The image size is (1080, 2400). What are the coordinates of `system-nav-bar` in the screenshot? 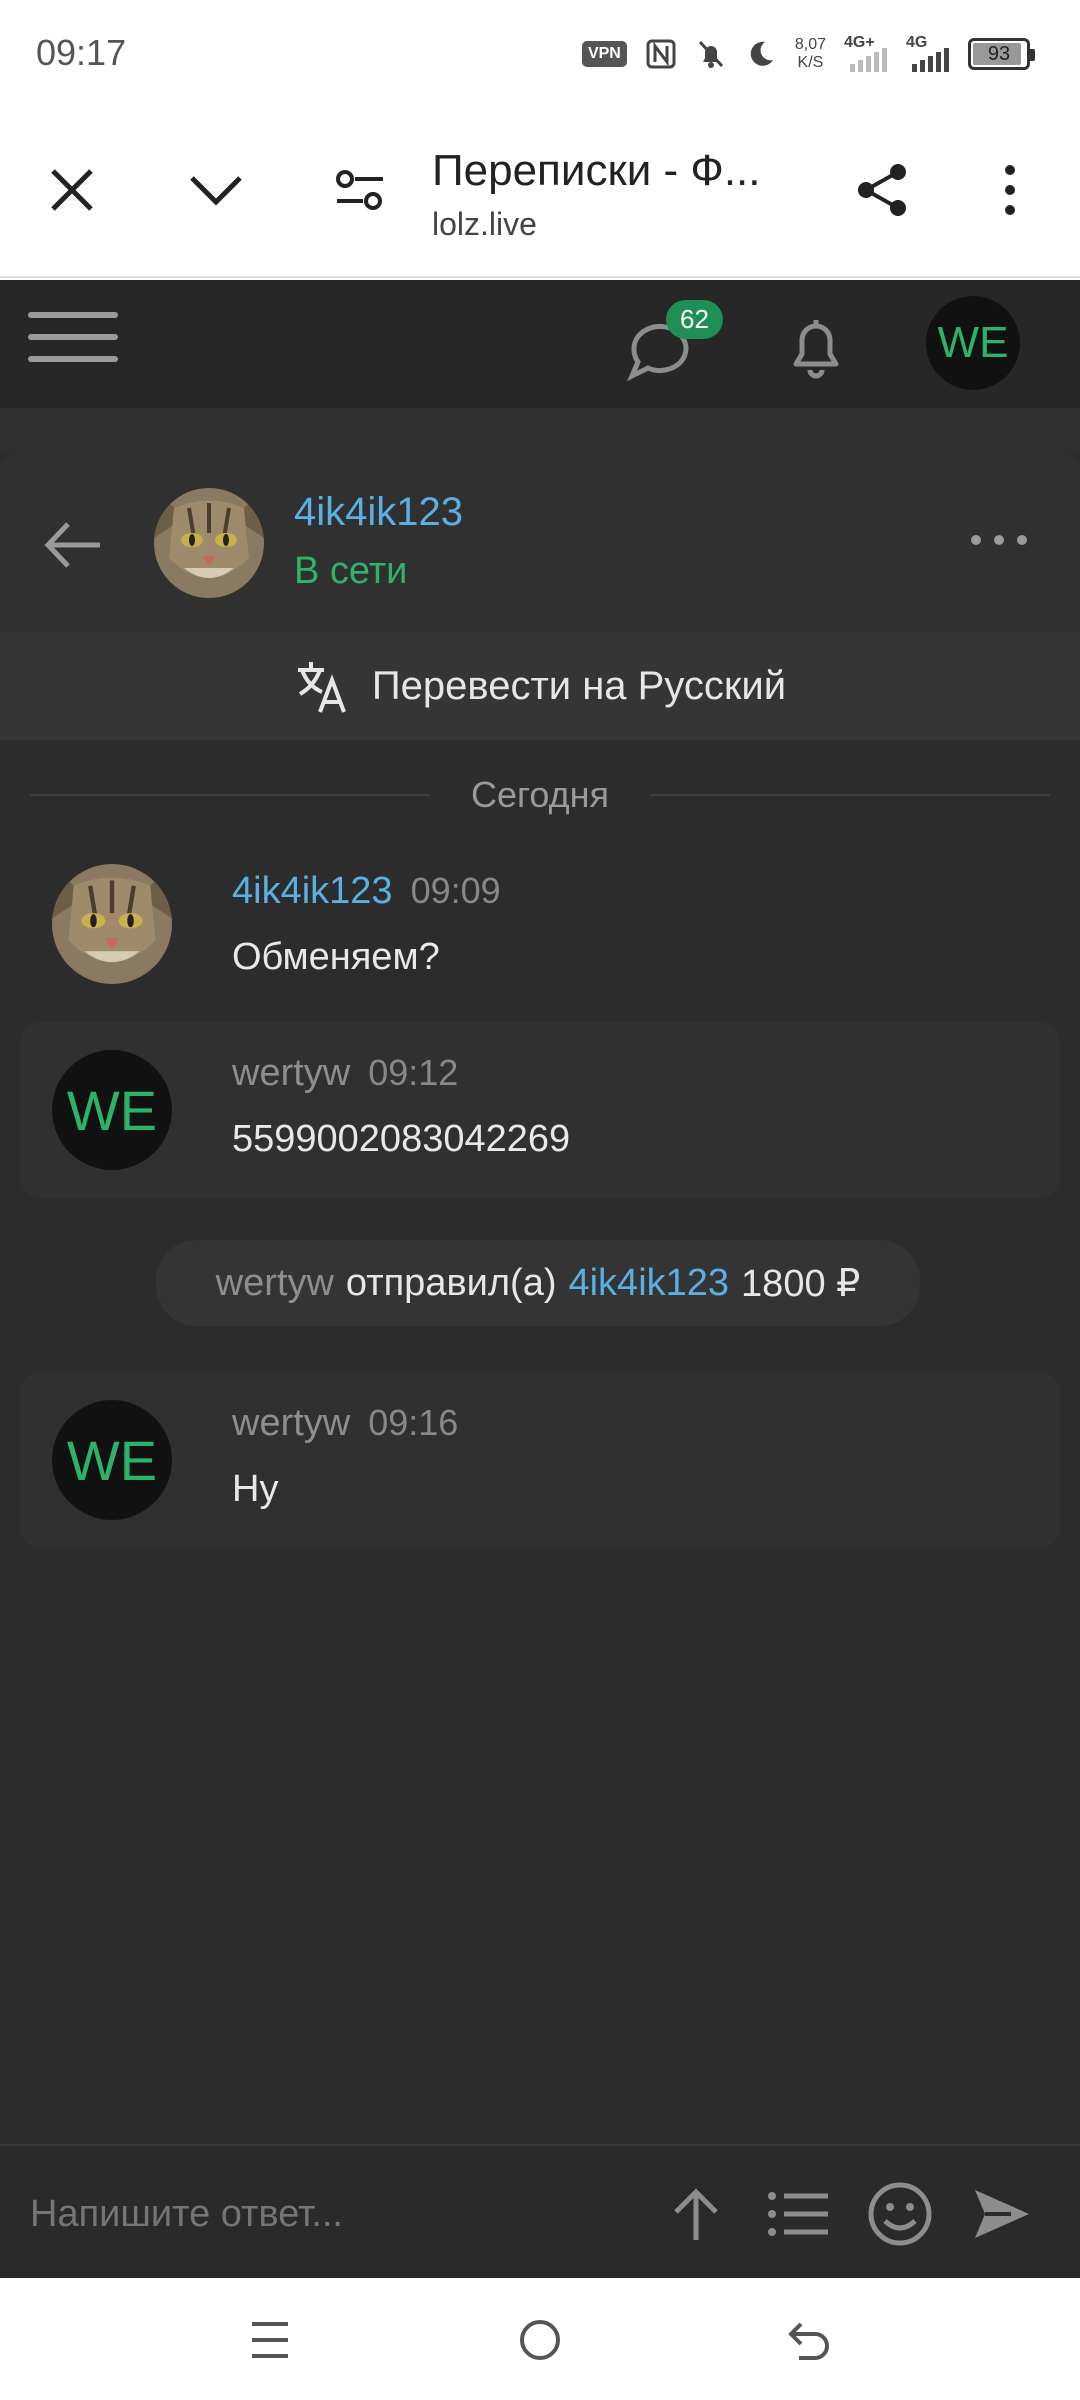 It's located at (540, 2339).